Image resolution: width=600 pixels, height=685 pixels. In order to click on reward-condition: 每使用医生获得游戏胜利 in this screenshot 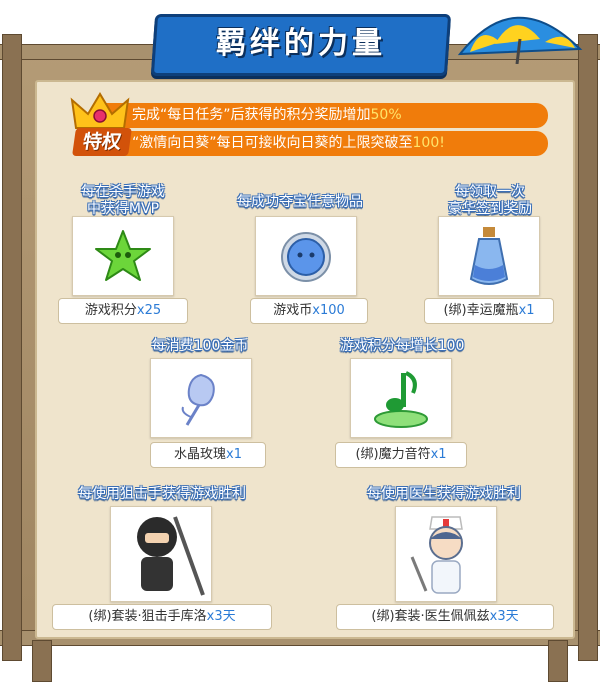, I will do `click(444, 494)`.